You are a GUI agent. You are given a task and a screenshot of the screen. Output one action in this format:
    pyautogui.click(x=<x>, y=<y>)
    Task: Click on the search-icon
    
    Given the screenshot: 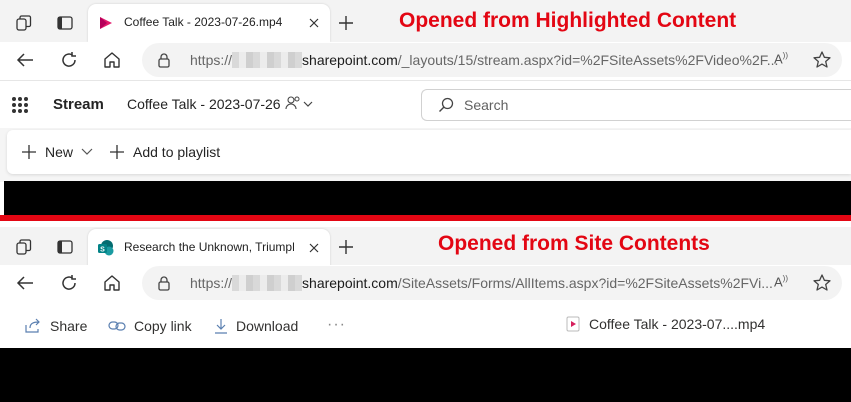 What is the action you would take?
    pyautogui.click(x=446, y=104)
    